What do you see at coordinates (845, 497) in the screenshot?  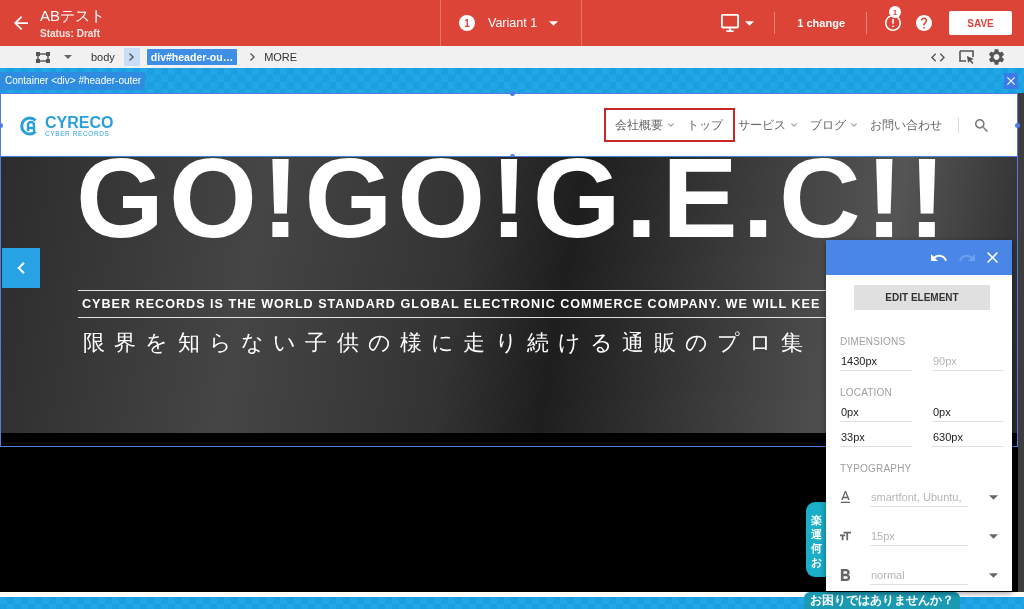 I see `text-color-icon` at bounding box center [845, 497].